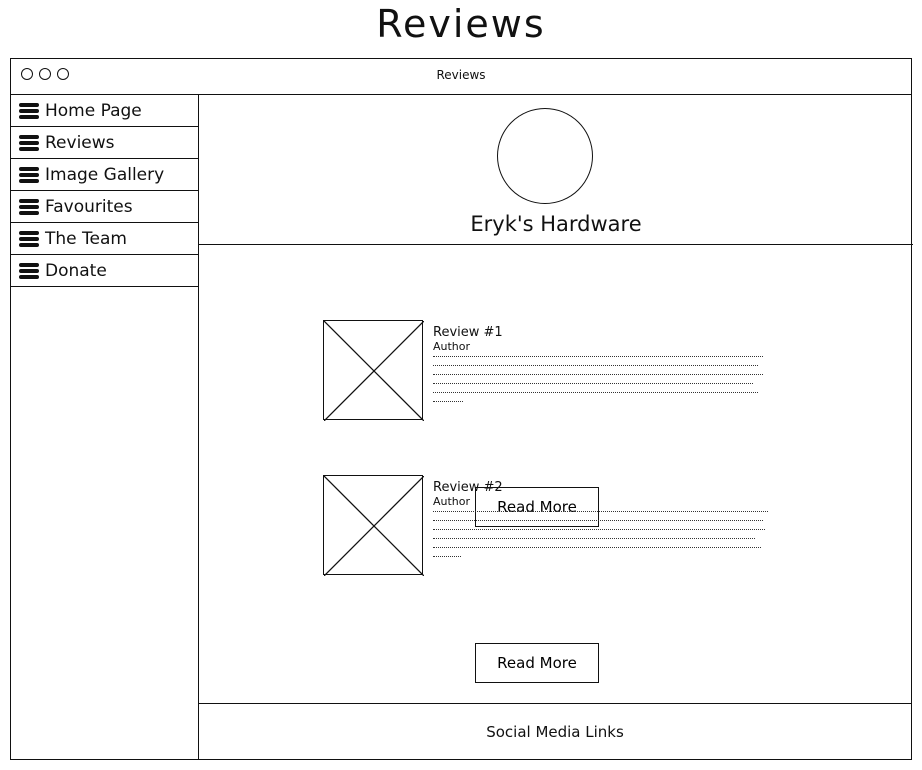  Describe the element at coordinates (545, 156) in the screenshot. I see `logo-circle-icon` at that location.